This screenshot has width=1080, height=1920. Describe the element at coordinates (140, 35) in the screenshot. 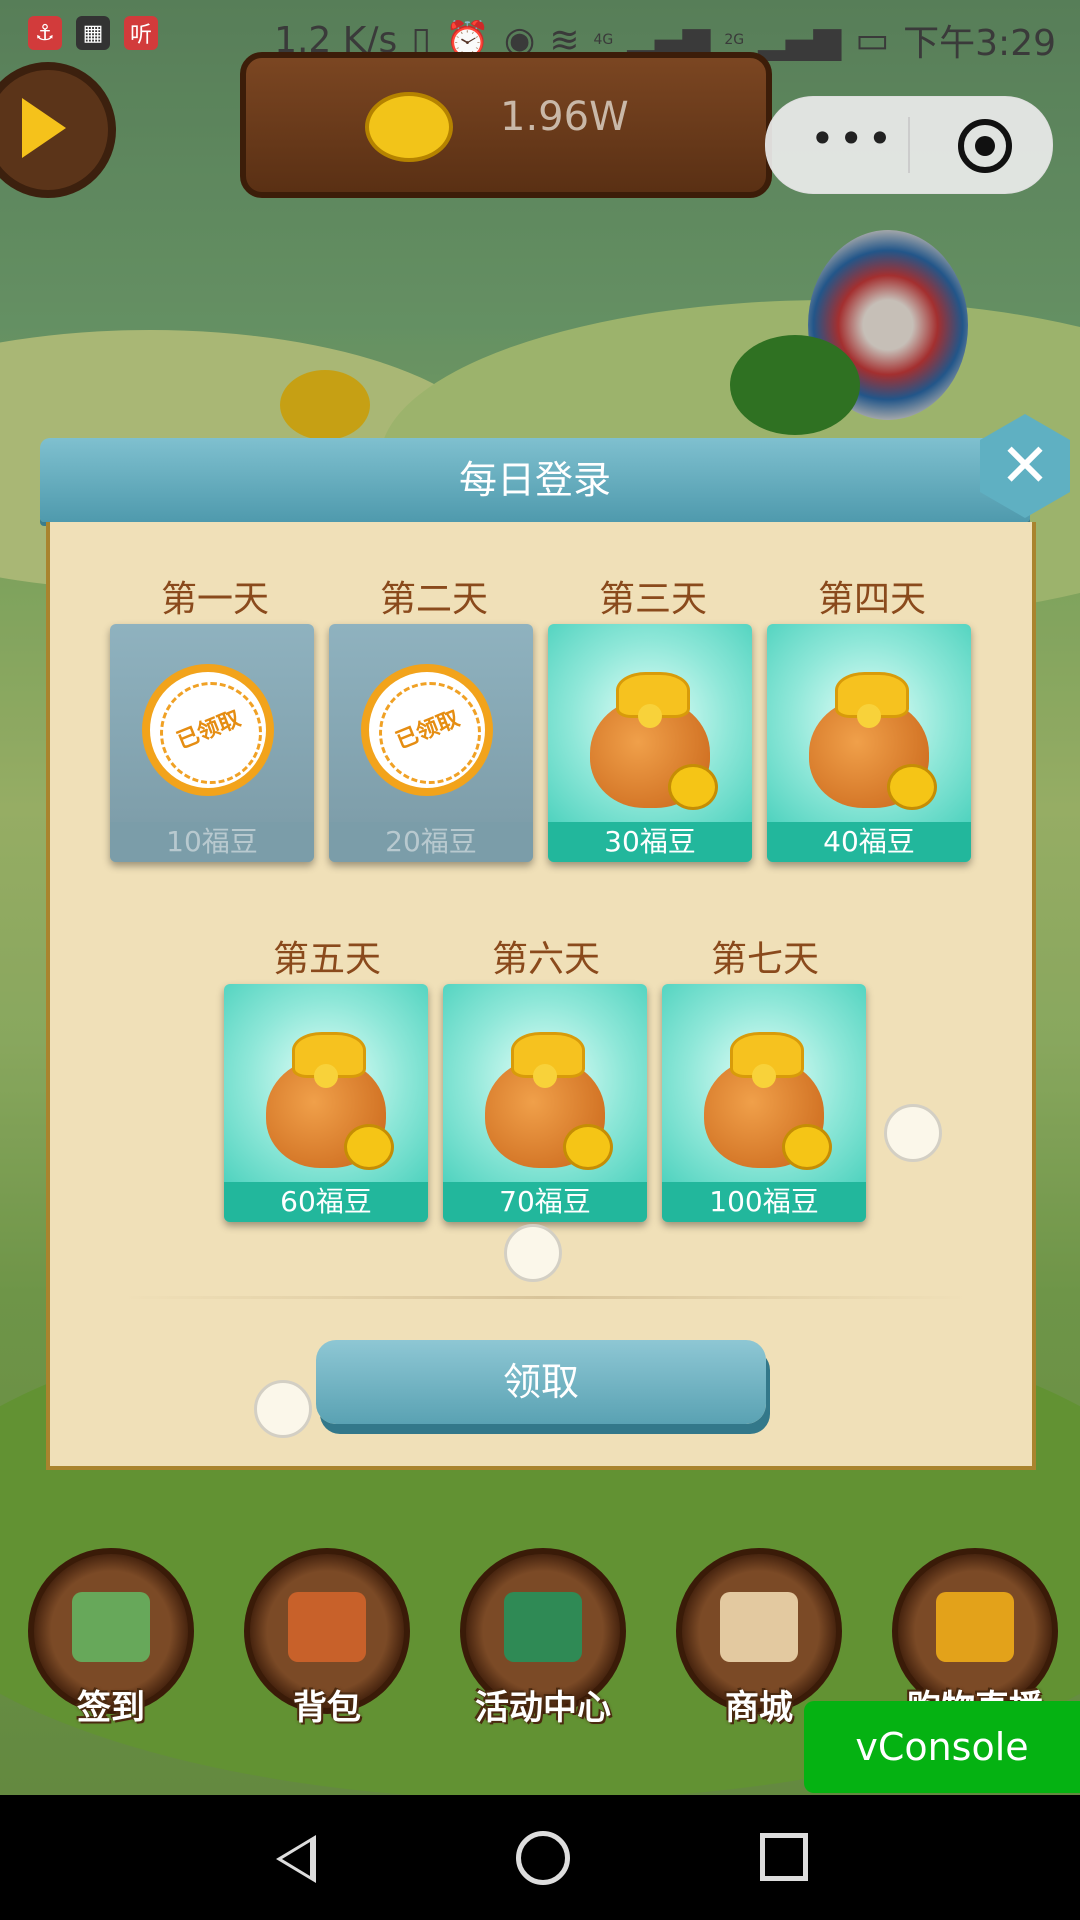

I see `listen-app-label: 听` at that location.